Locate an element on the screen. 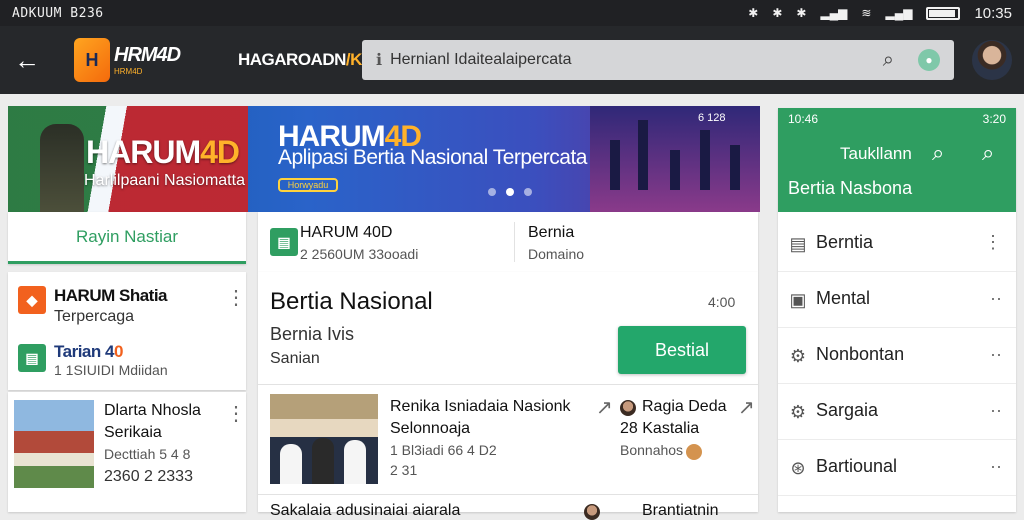 The image size is (1024, 520). carousel-dots is located at coordinates (510, 192).